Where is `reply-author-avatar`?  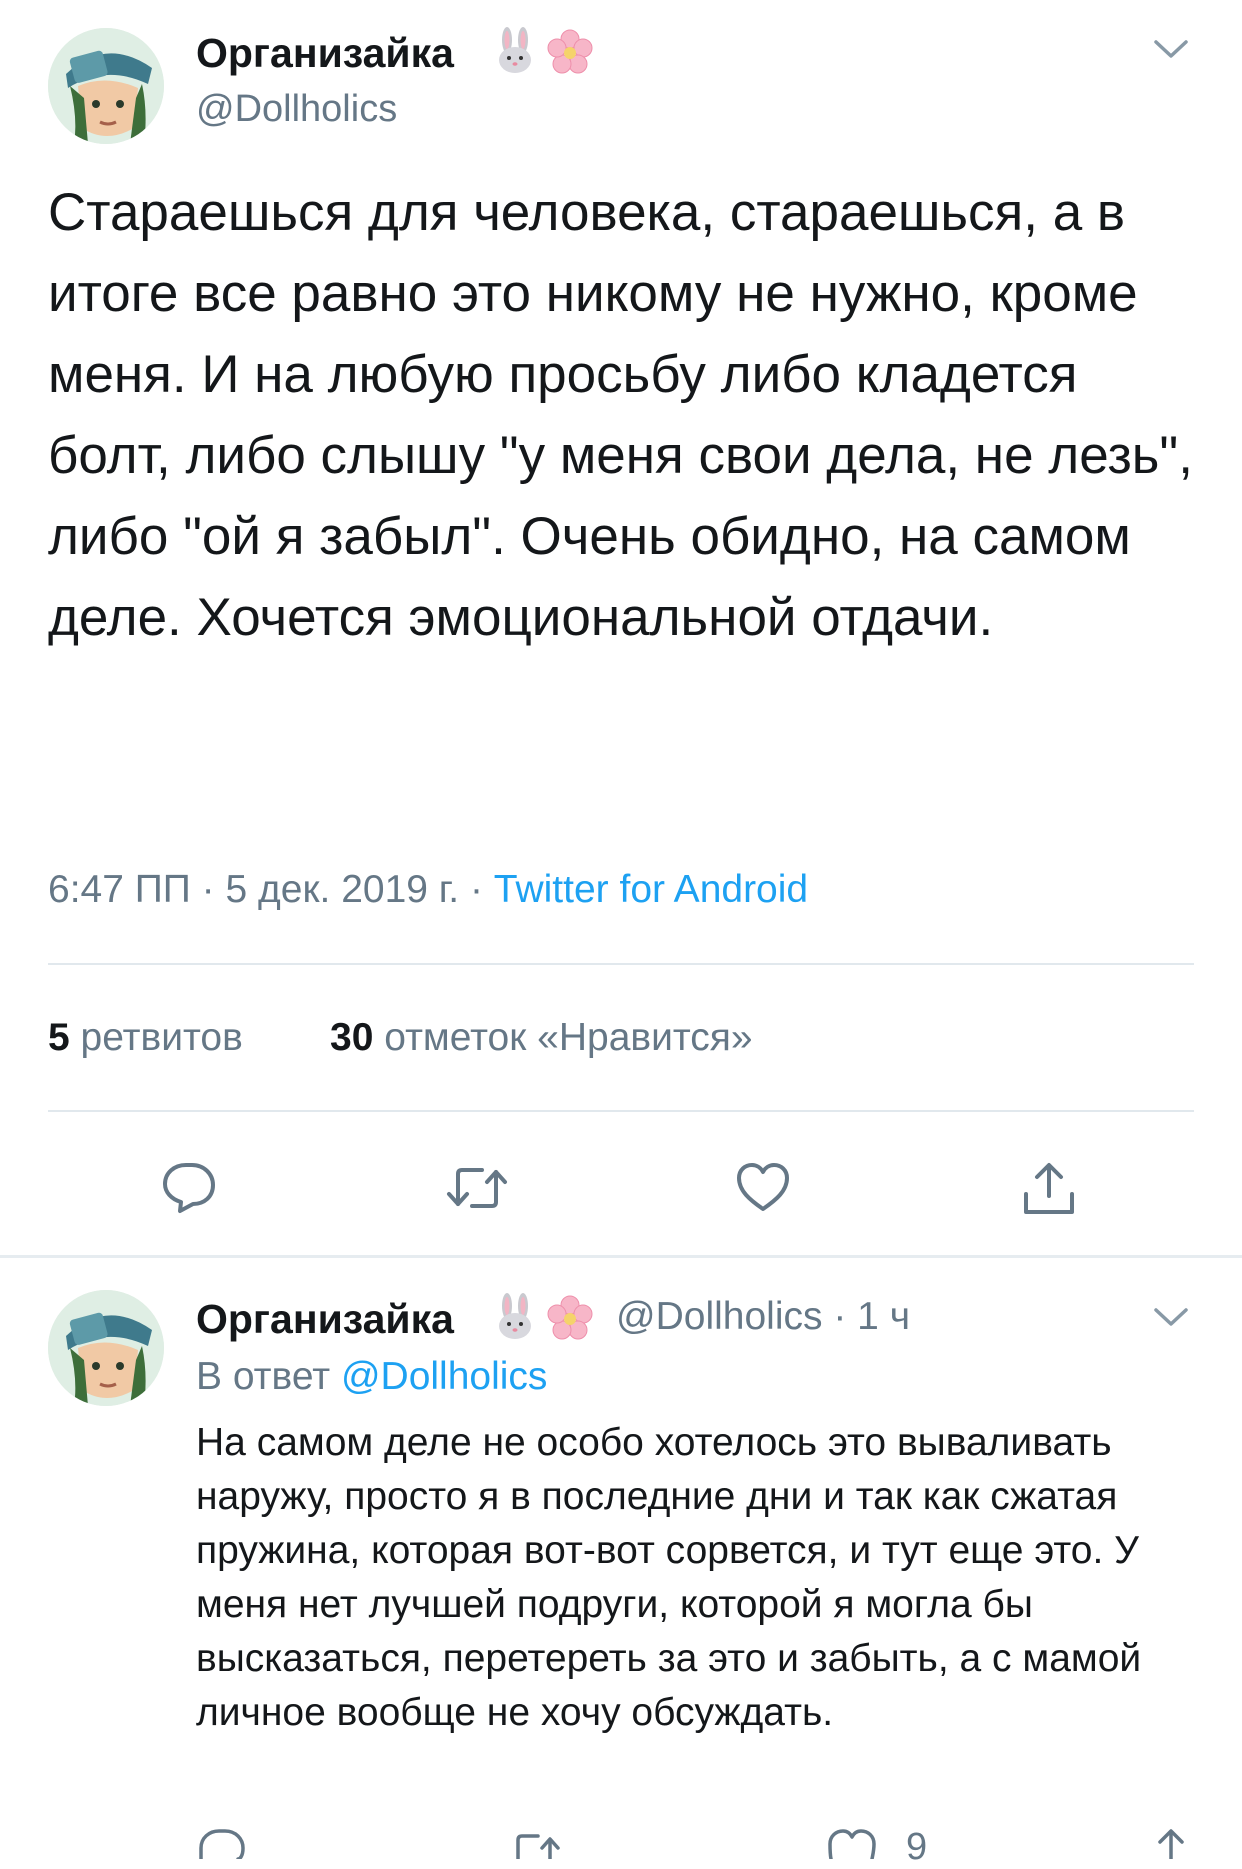
reply-author-avatar is located at coordinates (106, 1348).